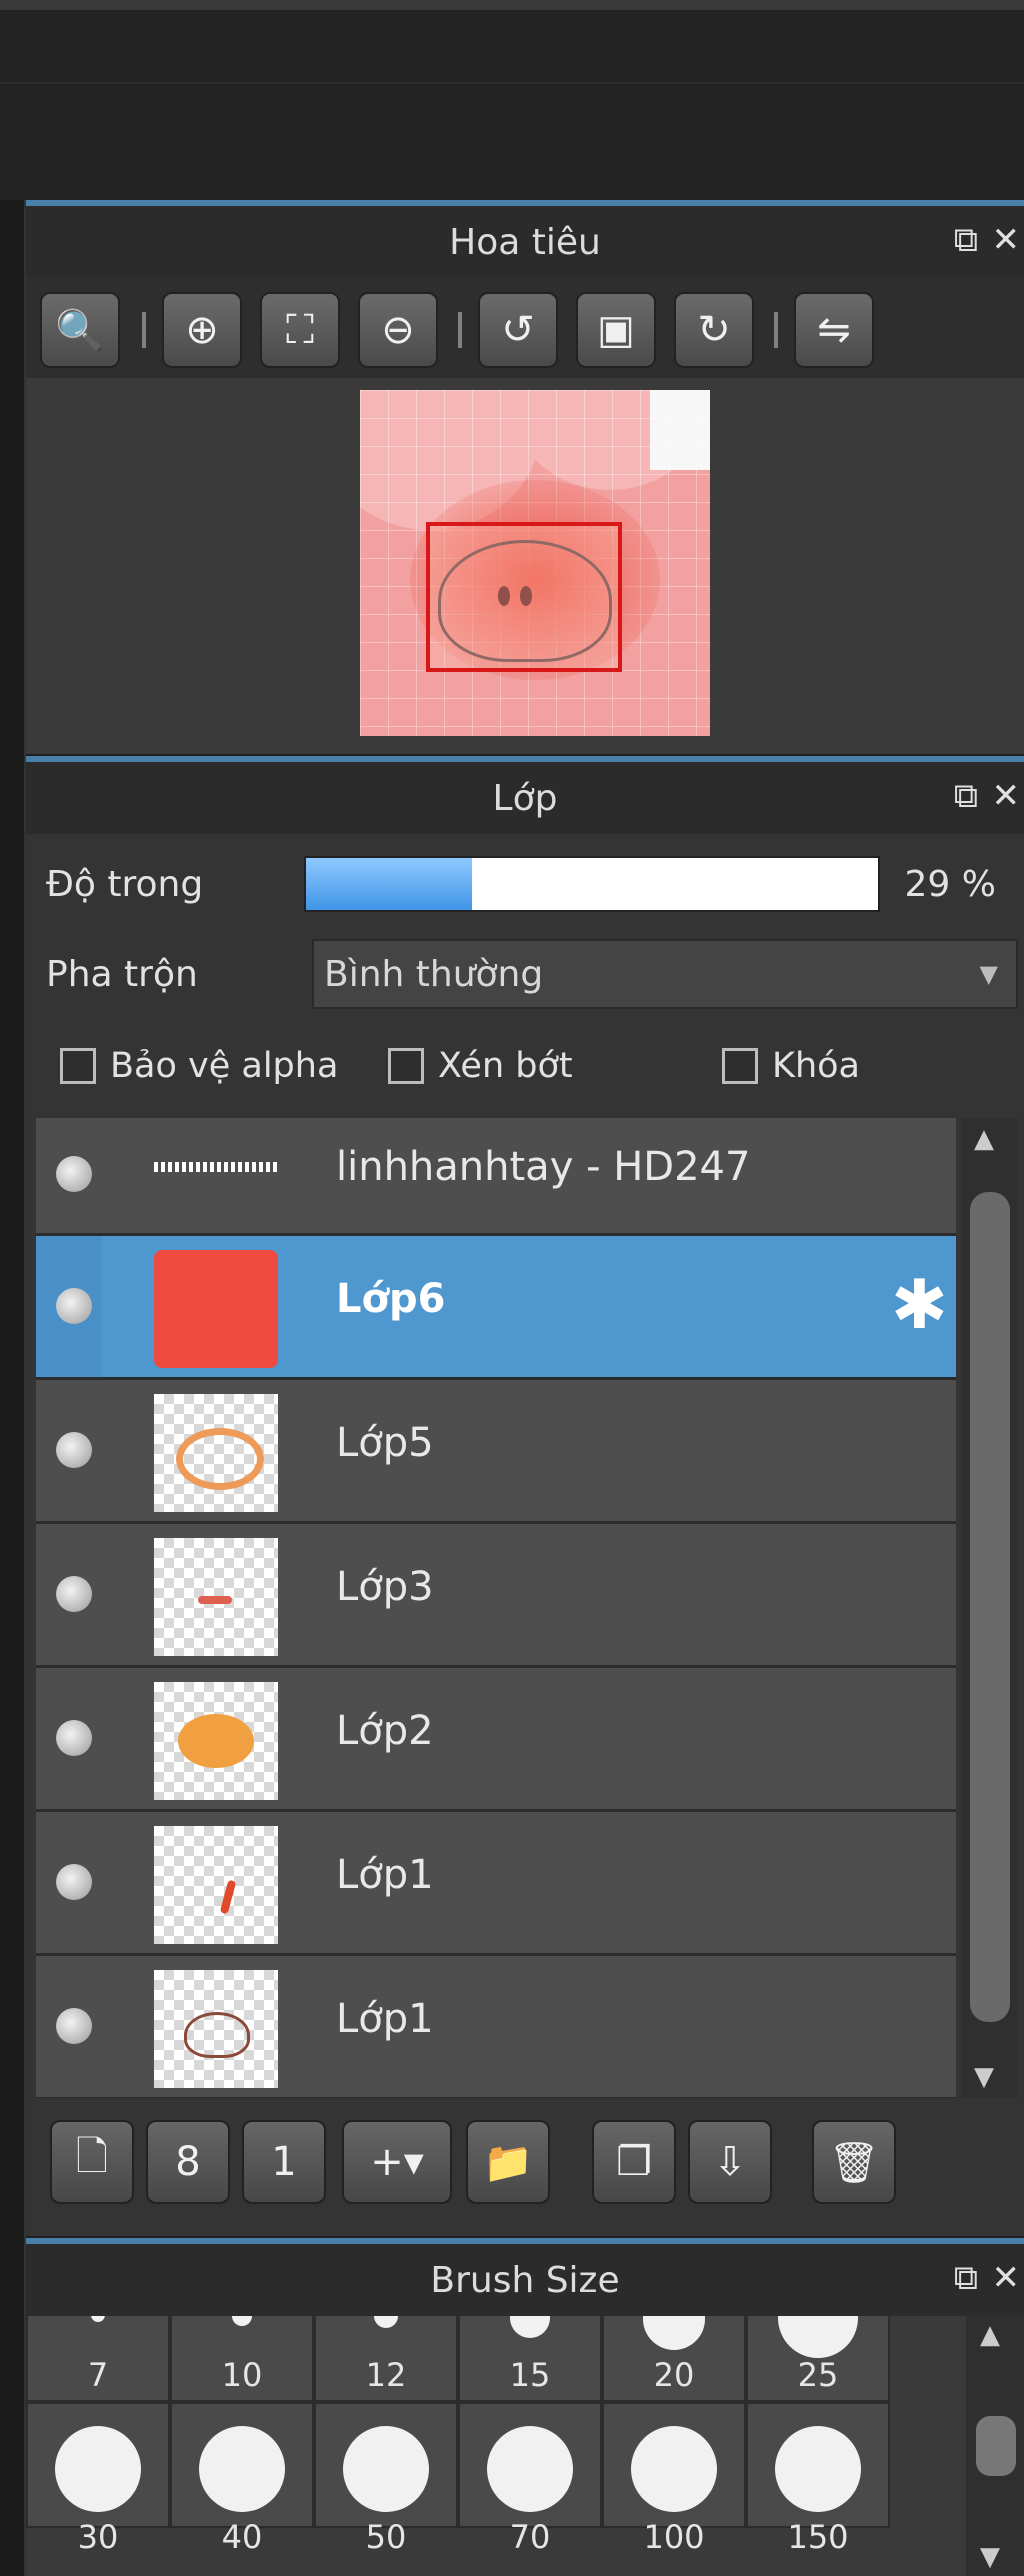 This screenshot has width=1024, height=2576. What do you see at coordinates (674, 2359) in the screenshot?
I see `brush-size-cell: 20` at bounding box center [674, 2359].